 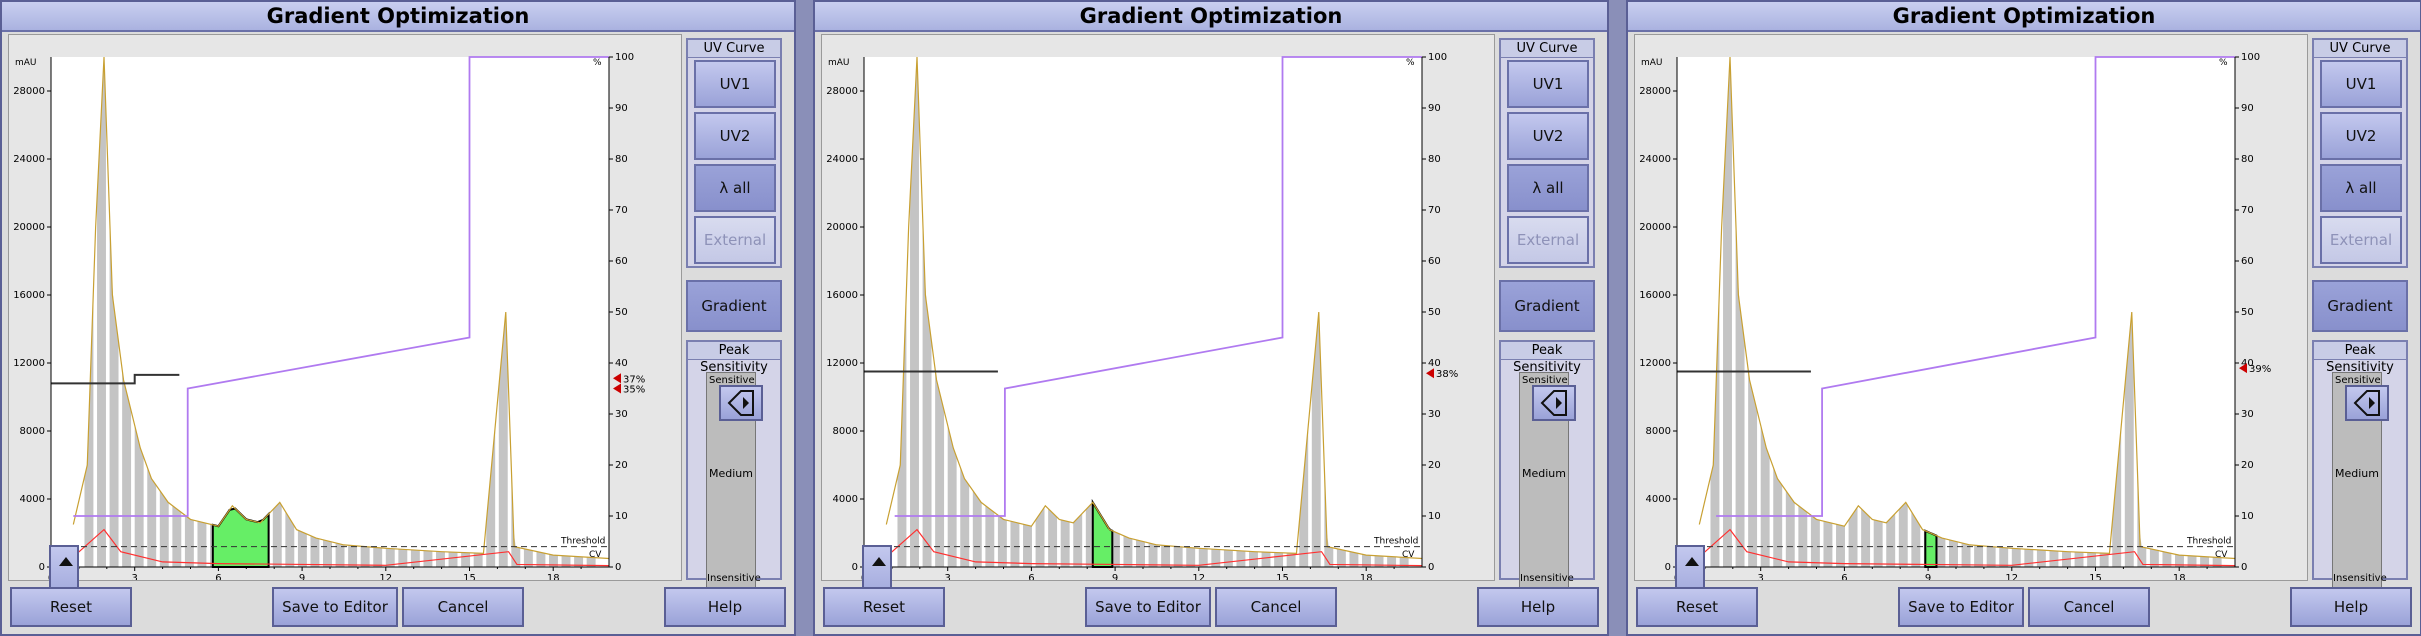 I want to click on x-tick-label: 3, so click(x=948, y=576).